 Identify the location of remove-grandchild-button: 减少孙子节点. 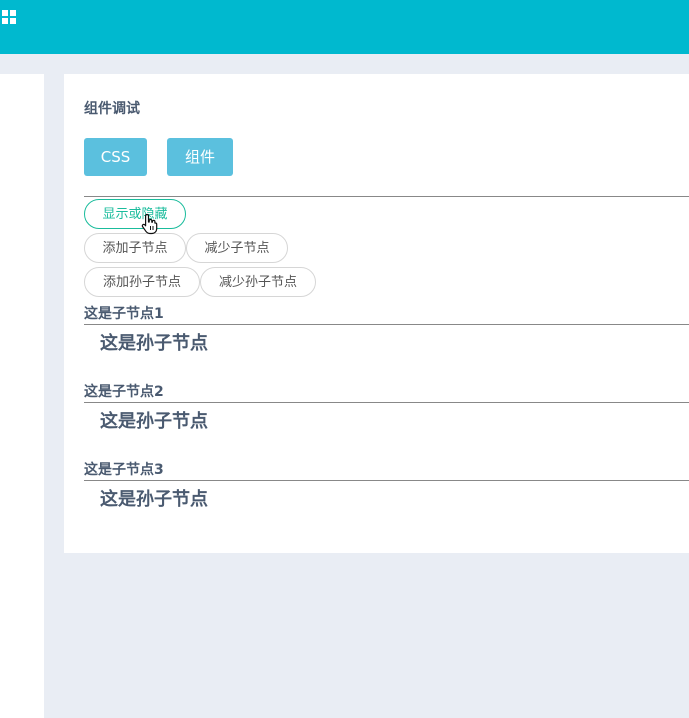
(258, 282).